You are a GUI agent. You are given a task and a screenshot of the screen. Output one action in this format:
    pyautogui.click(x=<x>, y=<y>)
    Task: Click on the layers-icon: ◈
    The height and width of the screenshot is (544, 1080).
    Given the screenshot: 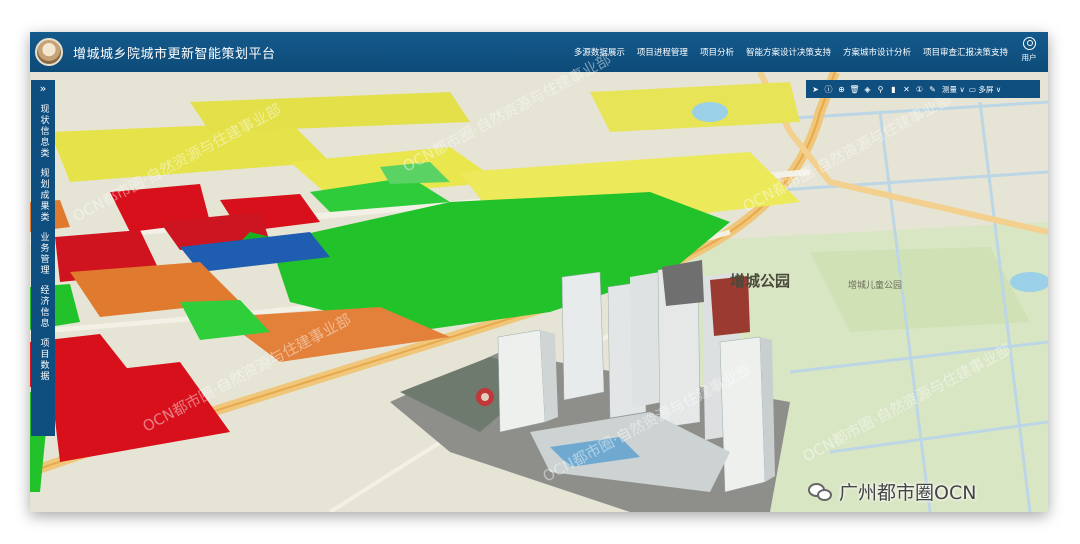 What is the action you would take?
    pyautogui.click(x=867, y=89)
    